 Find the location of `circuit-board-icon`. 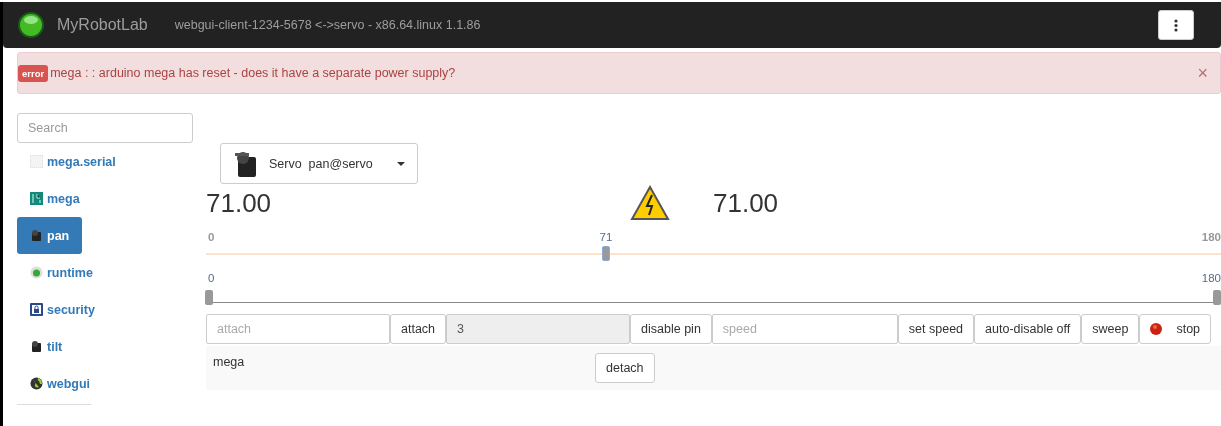

circuit-board-icon is located at coordinates (36, 198).